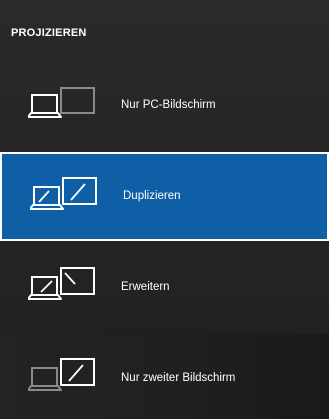 The width and height of the screenshot is (329, 419). I want to click on second-screen-only-icon, so click(71, 377).